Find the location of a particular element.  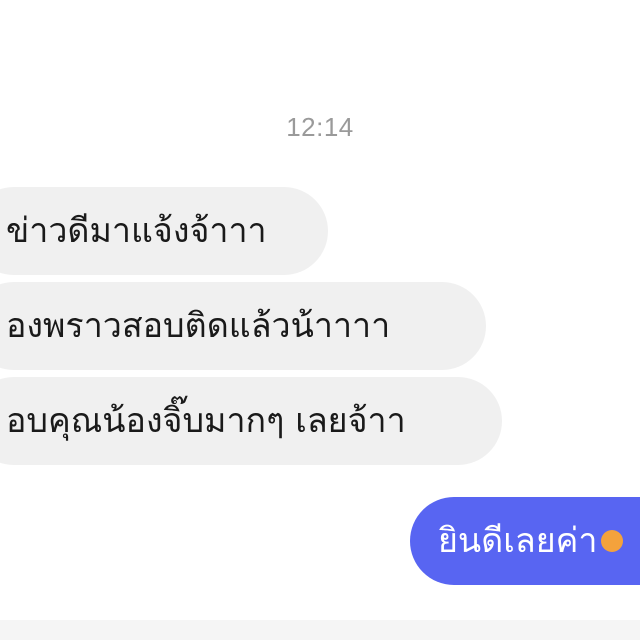

incoming-message-bubble: องพราวสอบติดแล้วน้าาาา is located at coordinates (243, 326).